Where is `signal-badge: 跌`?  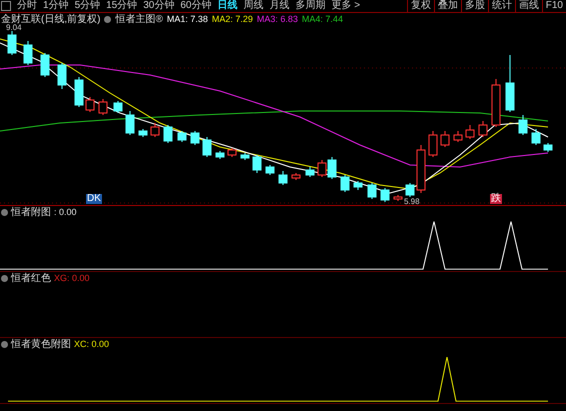 signal-badge: 跌 is located at coordinates (496, 199).